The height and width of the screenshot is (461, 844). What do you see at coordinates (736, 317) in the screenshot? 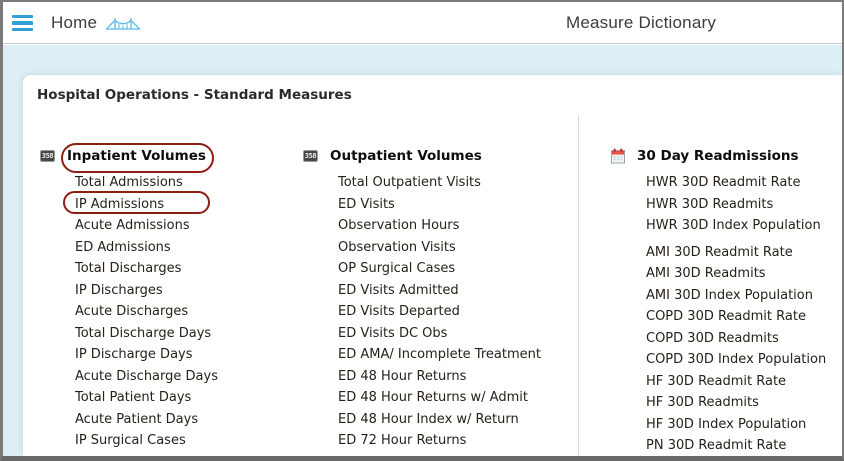
I see `measure-link: COPD 30D Readmit Rate` at bounding box center [736, 317].